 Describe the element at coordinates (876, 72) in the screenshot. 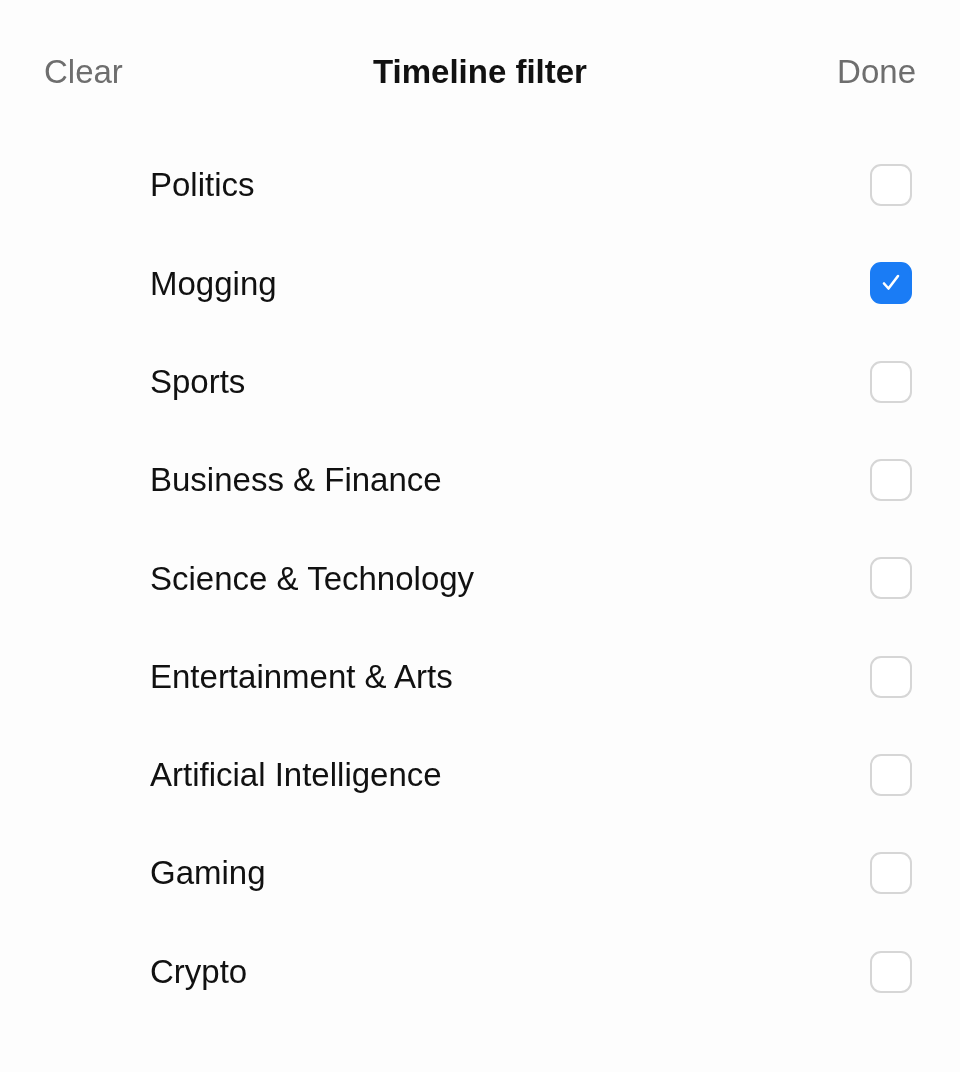

I see `done-button: Done` at that location.